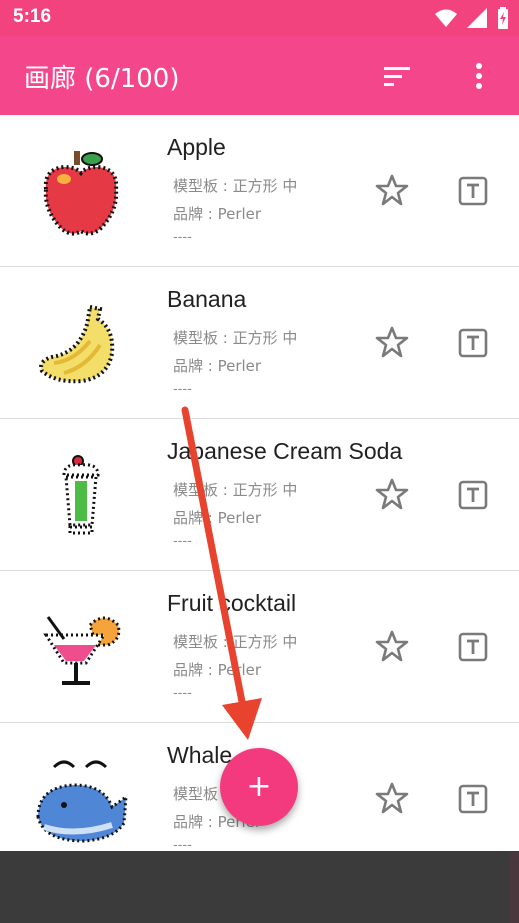 The width and height of the screenshot is (519, 923). Describe the element at coordinates (259, 18) in the screenshot. I see `status-bar: 5:16` at that location.